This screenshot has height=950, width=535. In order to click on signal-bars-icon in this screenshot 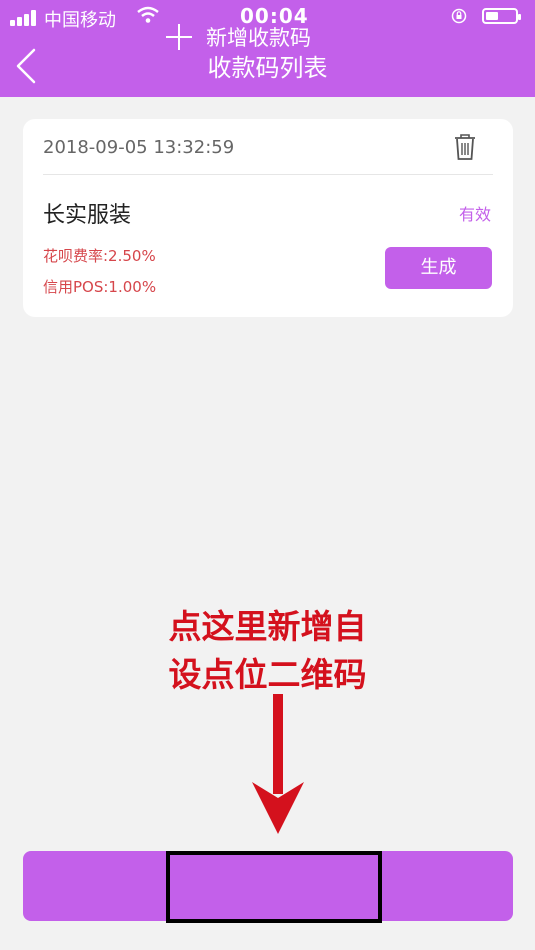, I will do `click(24, 18)`.